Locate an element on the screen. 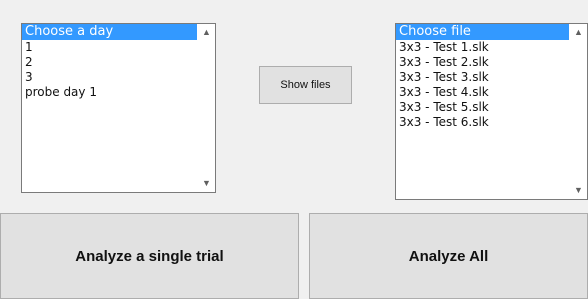 The width and height of the screenshot is (588, 299). file-list-item: Choose file is located at coordinates (482, 32).